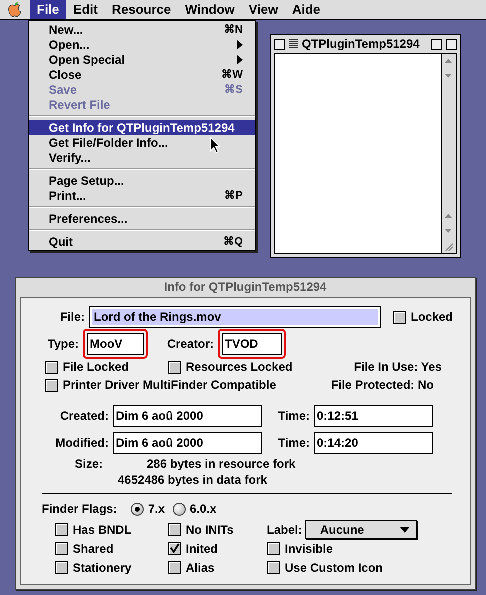 This screenshot has width=486, height=595. I want to click on radio-label: 6.0.x, so click(203, 509).